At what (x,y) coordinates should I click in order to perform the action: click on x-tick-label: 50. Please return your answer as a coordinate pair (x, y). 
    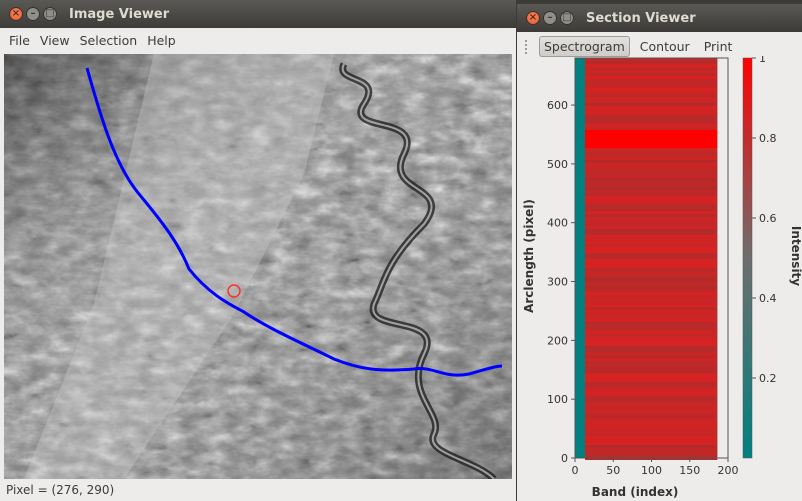
    Looking at the image, I should click on (613, 470).